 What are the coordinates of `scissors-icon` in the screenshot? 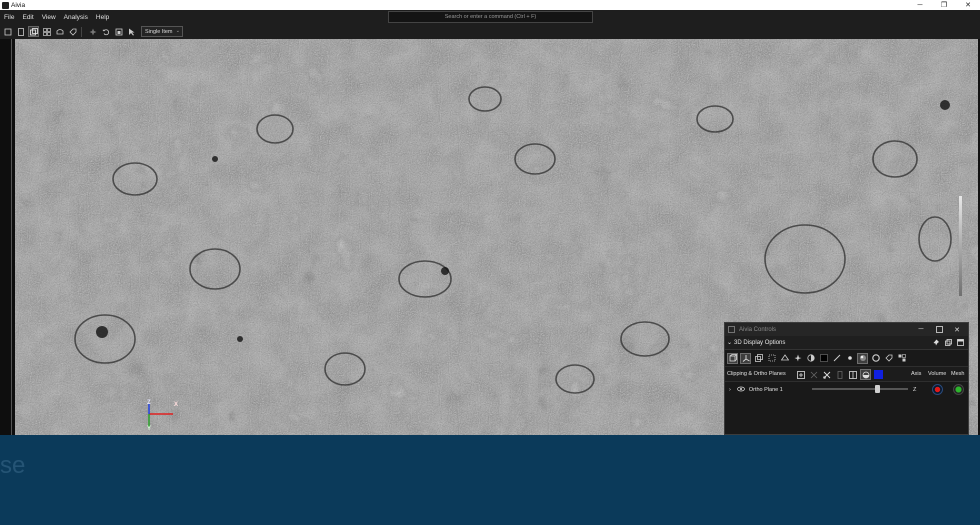 It's located at (826, 374).